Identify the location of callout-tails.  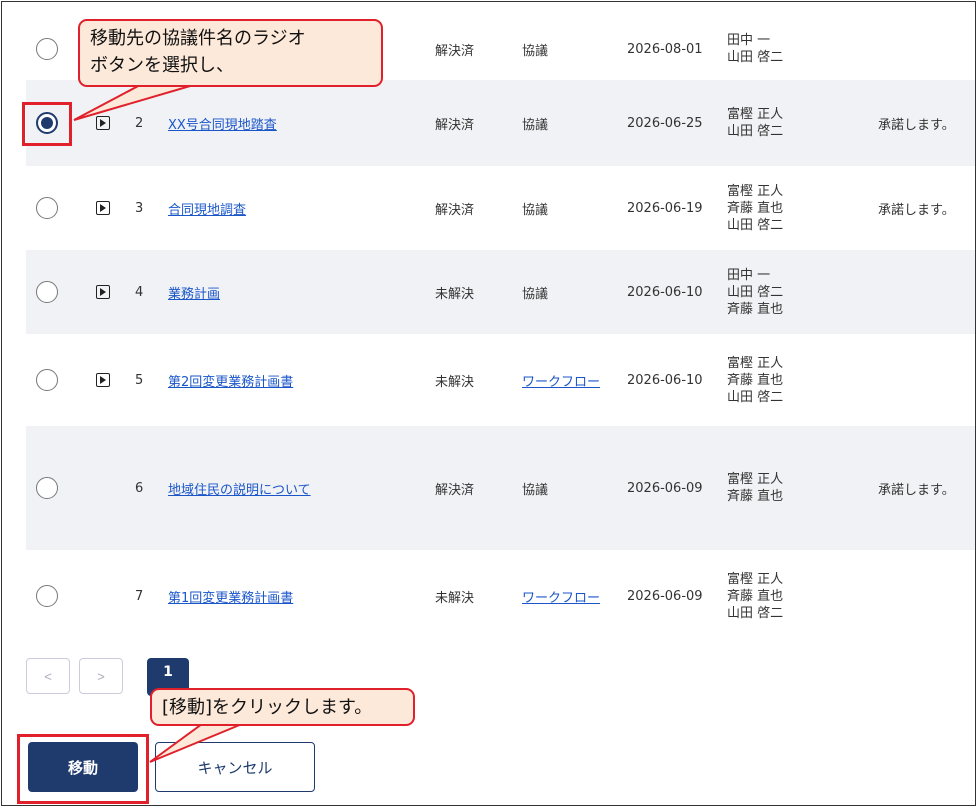
(158, 423).